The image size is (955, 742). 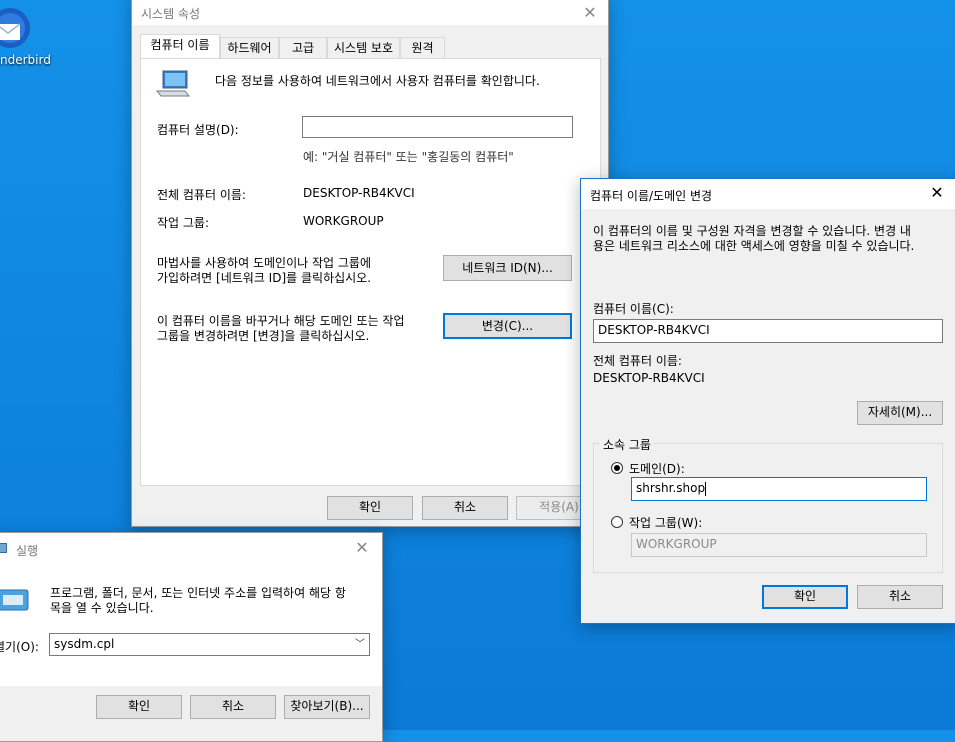 What do you see at coordinates (657, 469) in the screenshot?
I see `domain-label: 도메인(D):` at bounding box center [657, 469].